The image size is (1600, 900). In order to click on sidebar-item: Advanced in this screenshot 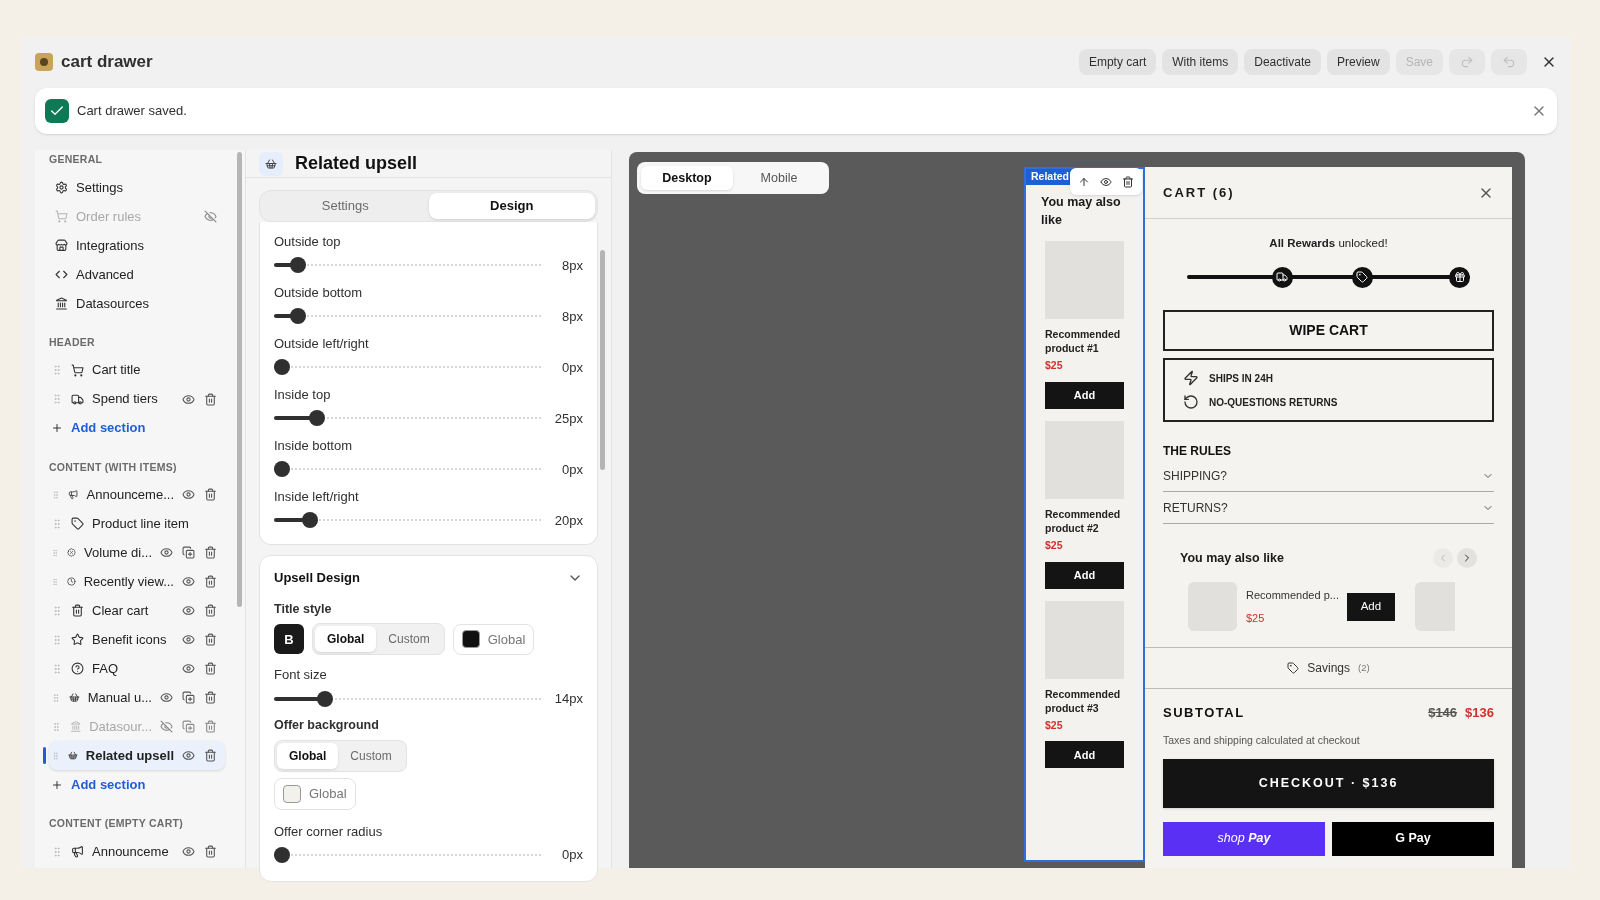, I will do `click(137, 274)`.